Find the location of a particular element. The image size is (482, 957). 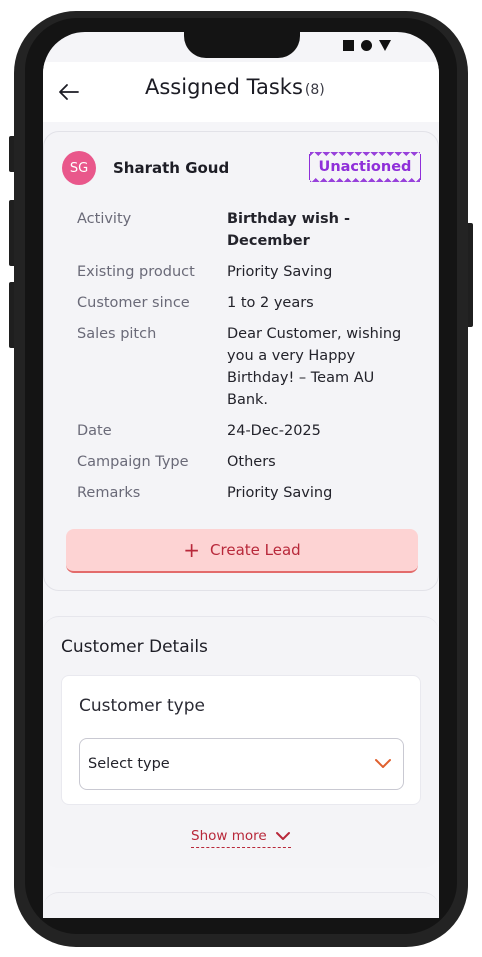

square-icon is located at coordinates (348, 45).